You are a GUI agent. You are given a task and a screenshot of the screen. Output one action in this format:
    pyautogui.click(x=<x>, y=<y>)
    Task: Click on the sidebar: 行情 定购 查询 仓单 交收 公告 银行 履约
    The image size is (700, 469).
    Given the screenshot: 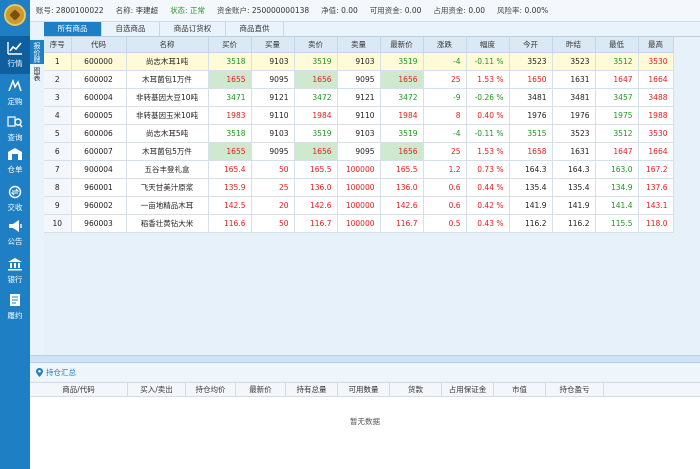 What is the action you would take?
    pyautogui.click(x=15, y=234)
    